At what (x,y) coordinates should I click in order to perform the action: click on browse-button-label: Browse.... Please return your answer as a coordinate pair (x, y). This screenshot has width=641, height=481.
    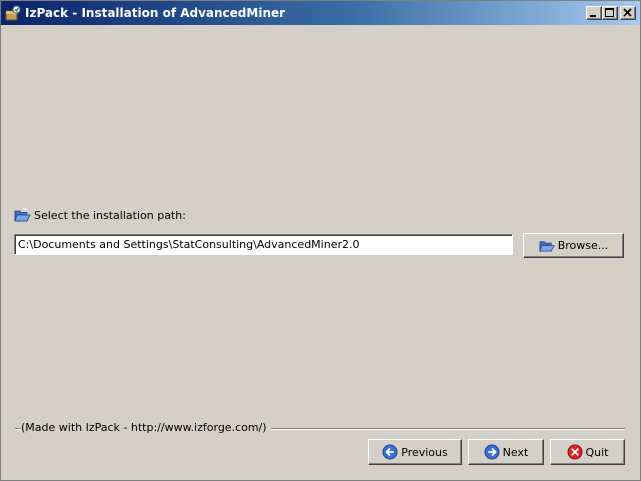
    Looking at the image, I should click on (583, 245).